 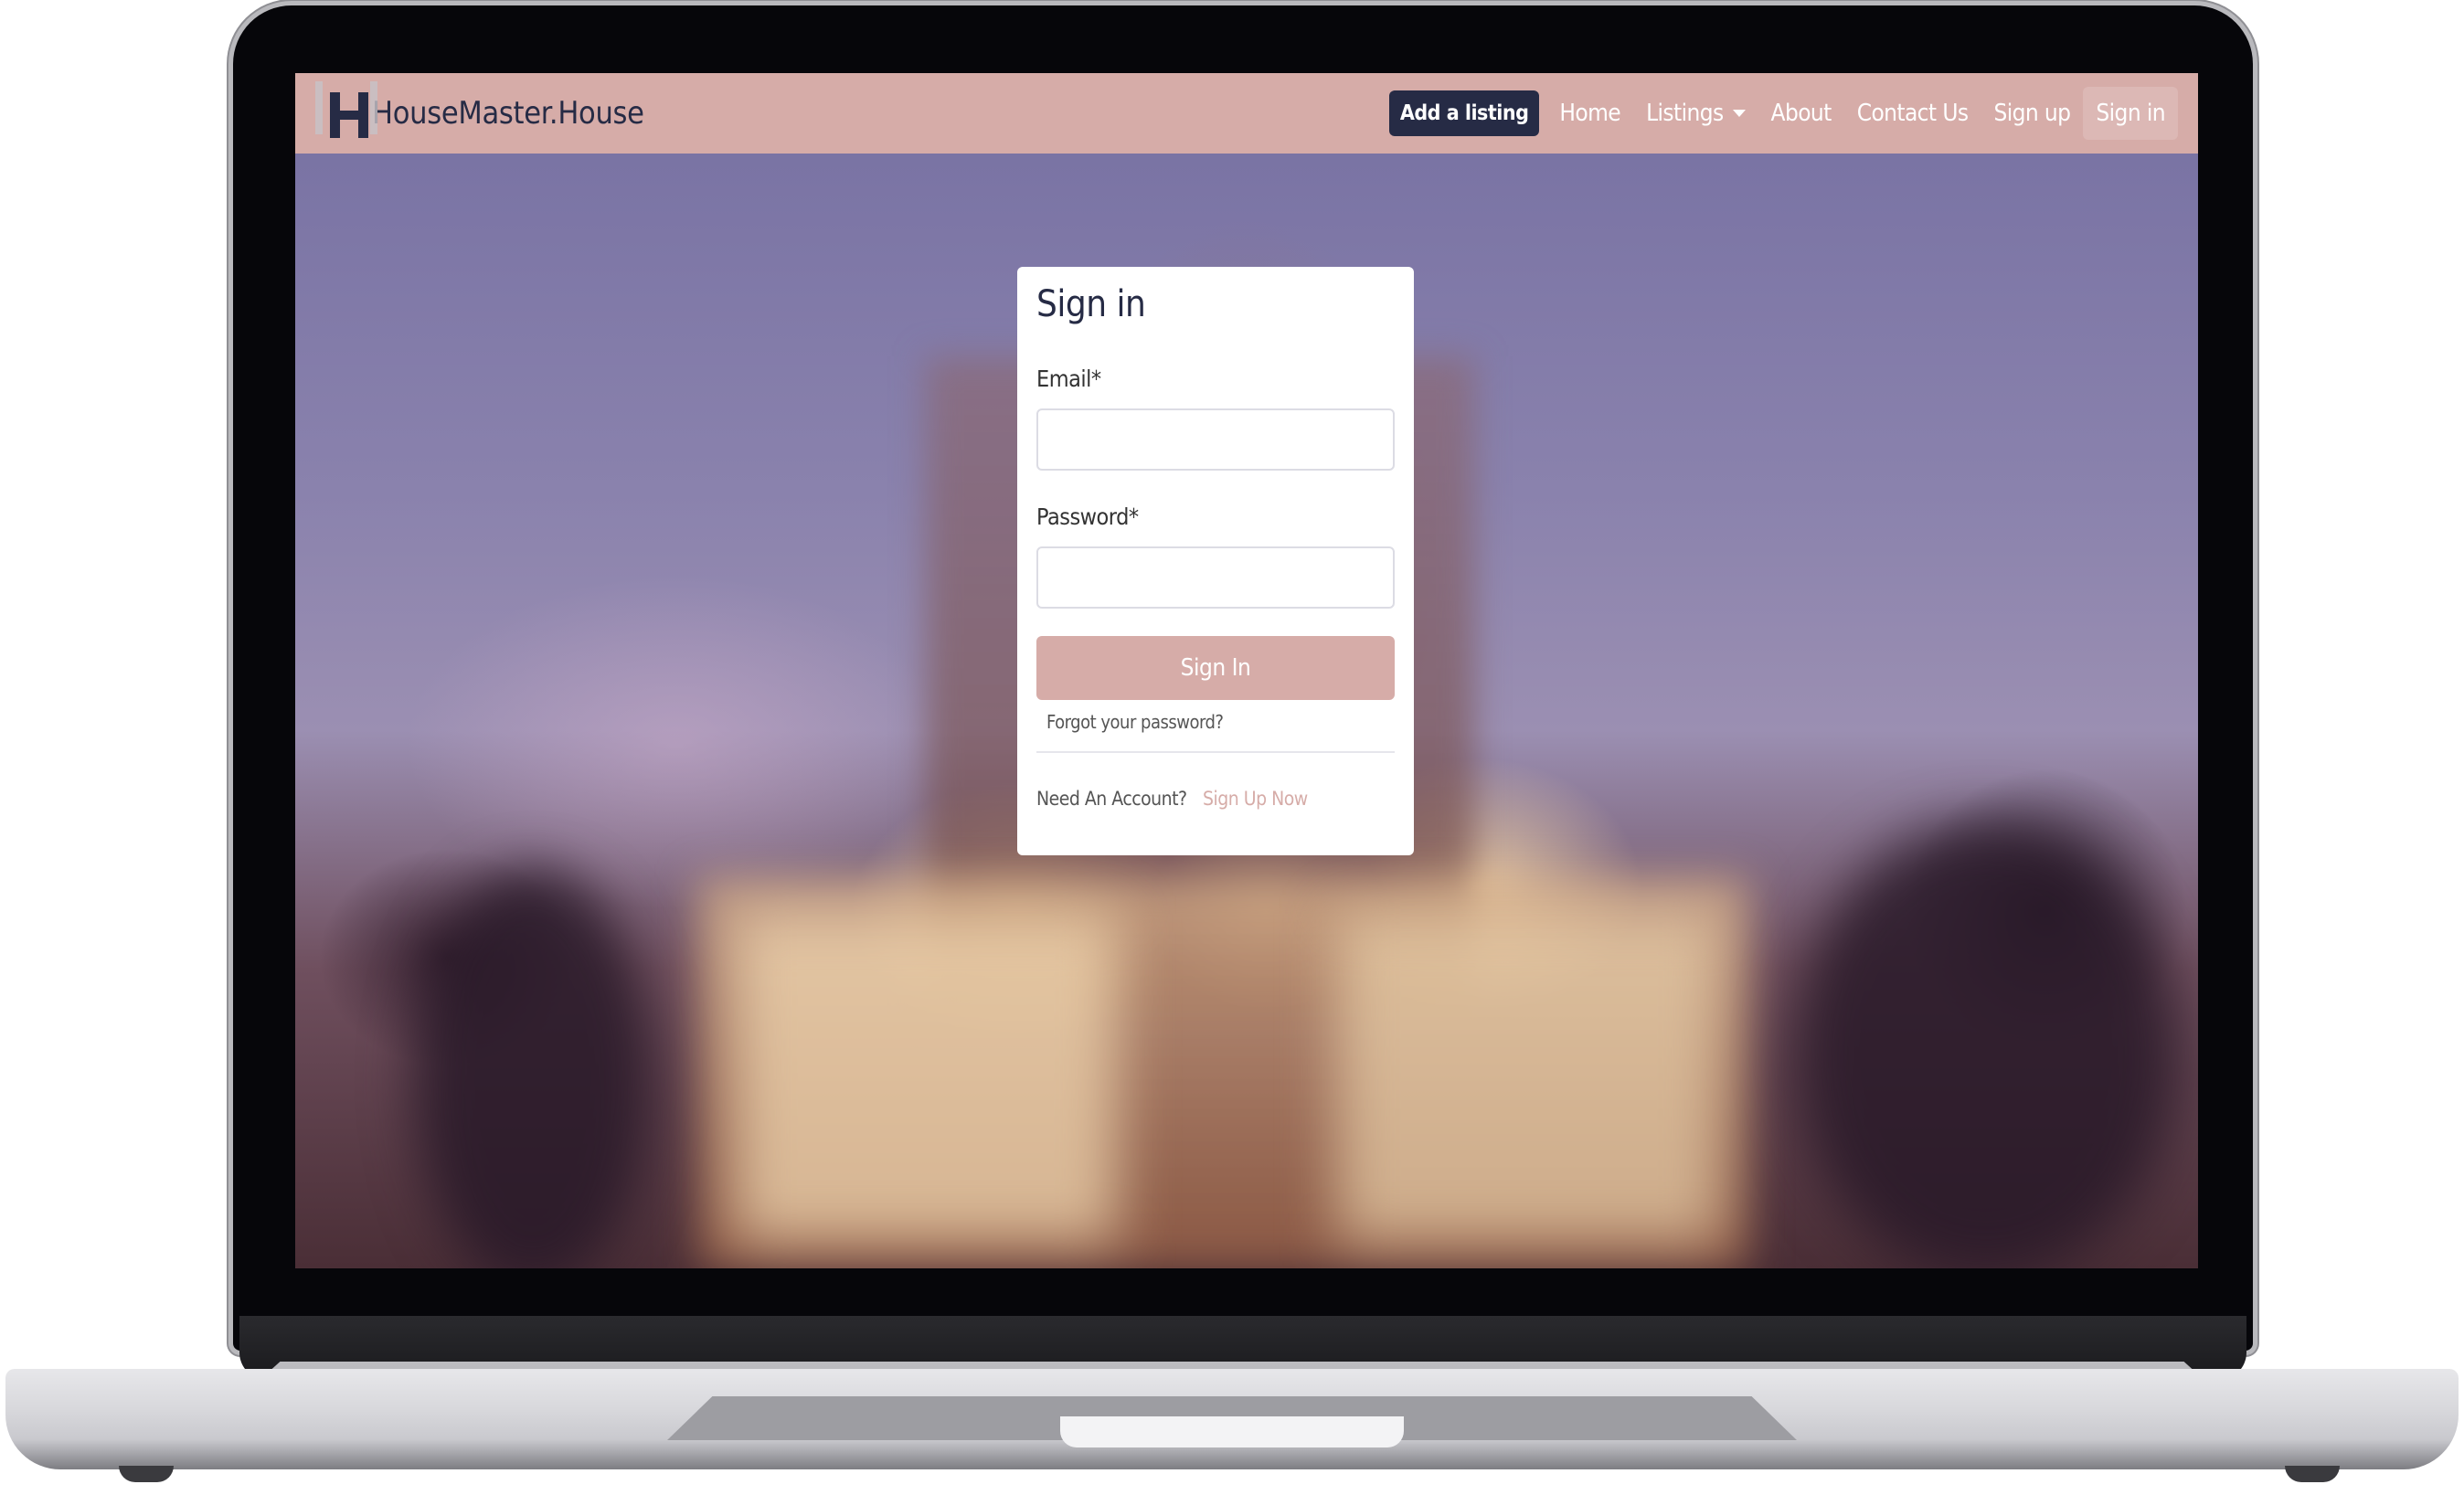 What do you see at coordinates (346, 113) in the screenshot?
I see `housemaster-h-logo-icon` at bounding box center [346, 113].